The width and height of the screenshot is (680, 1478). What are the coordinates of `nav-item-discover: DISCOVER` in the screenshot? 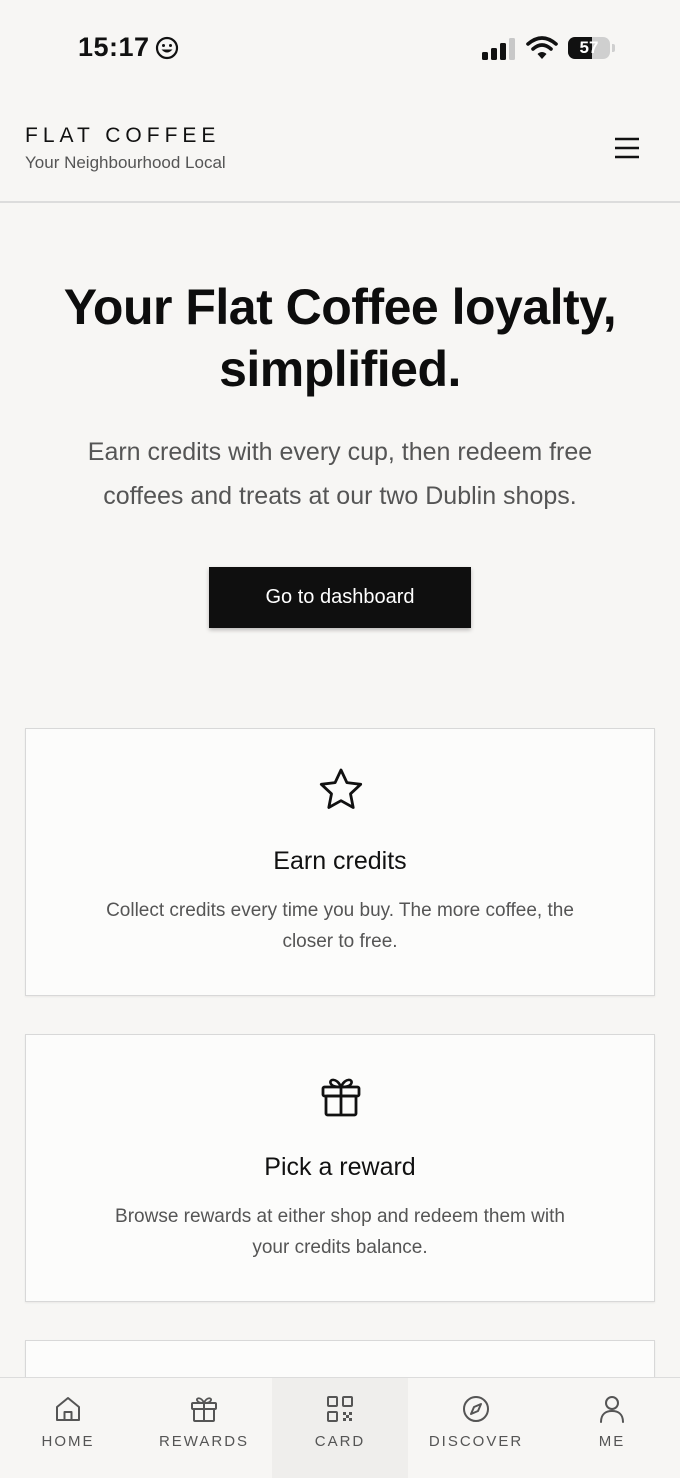 It's located at (476, 1428).